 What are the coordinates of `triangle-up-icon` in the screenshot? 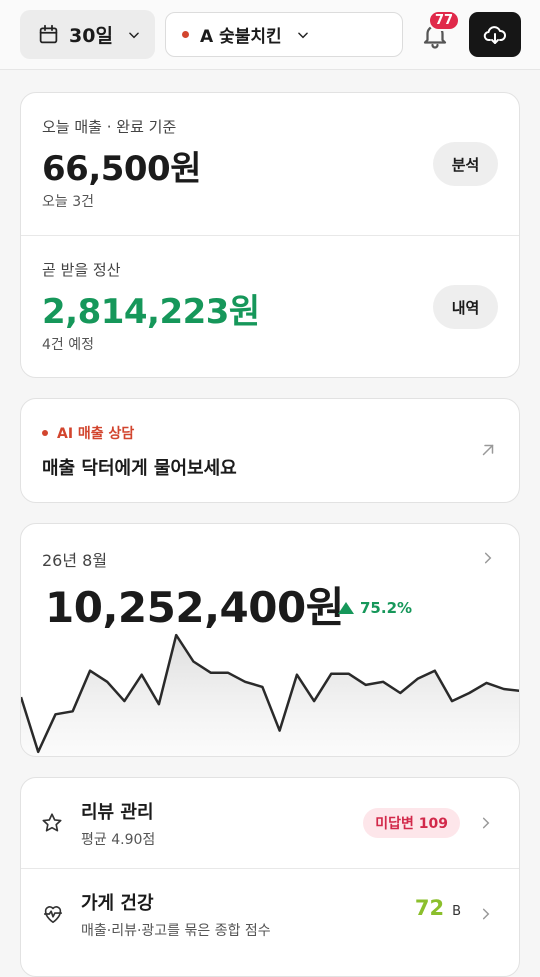 It's located at (346, 608).